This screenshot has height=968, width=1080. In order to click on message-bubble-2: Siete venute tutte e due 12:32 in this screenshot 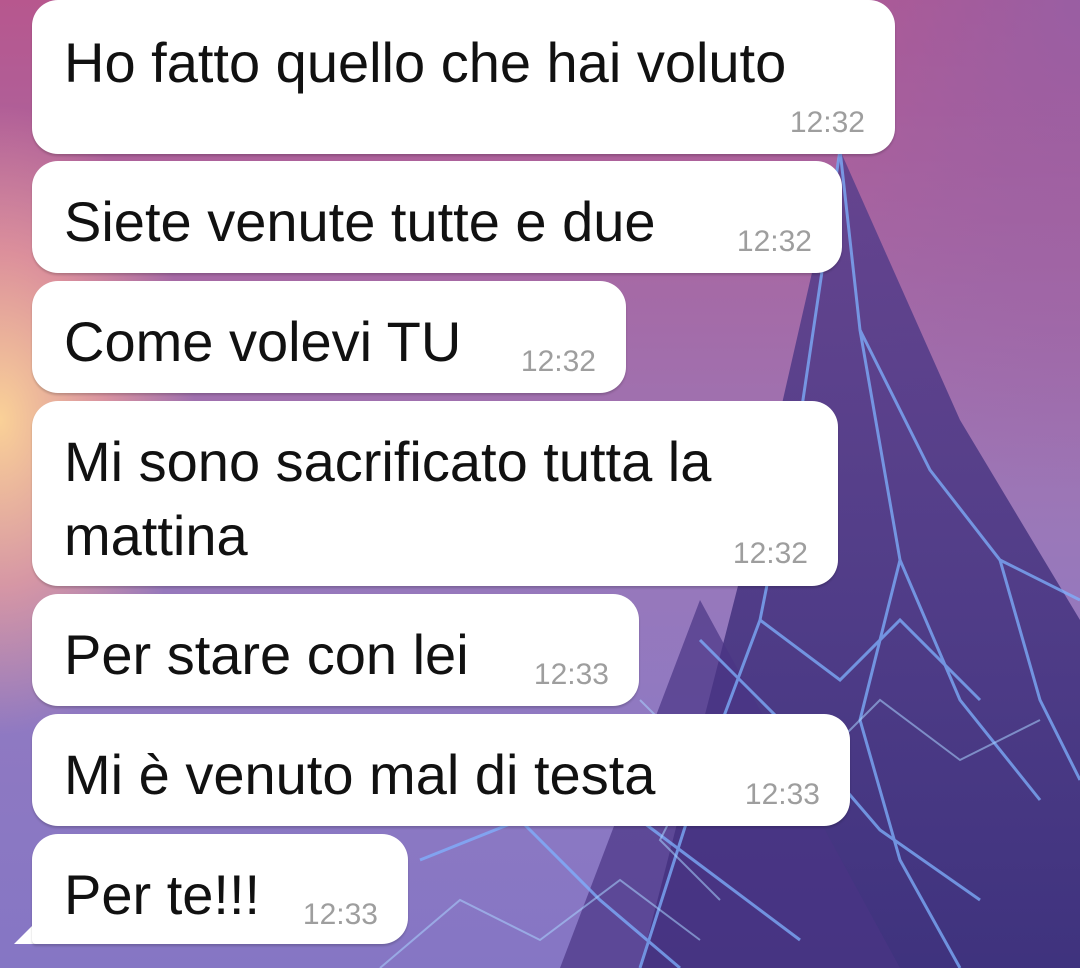, I will do `click(437, 217)`.